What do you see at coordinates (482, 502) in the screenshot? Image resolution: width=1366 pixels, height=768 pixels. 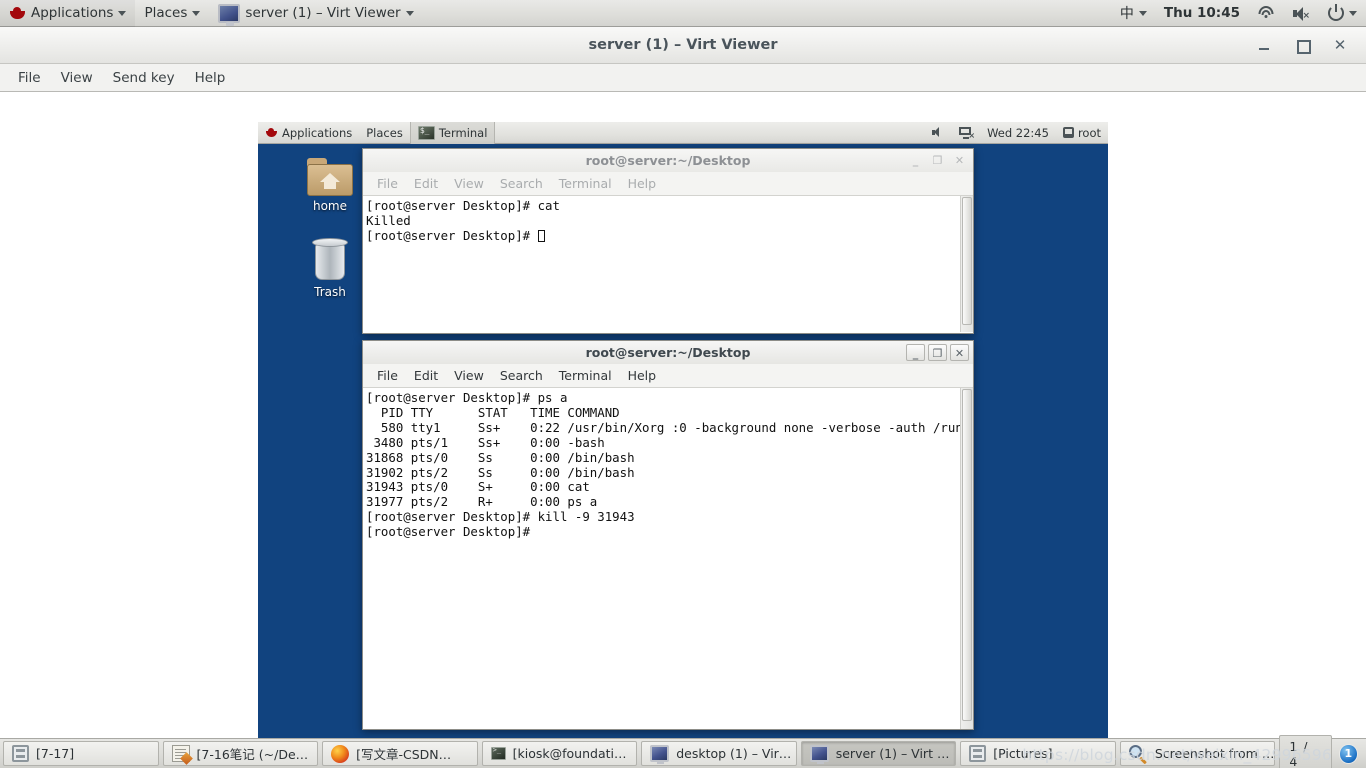 I see `terminal-2-line-8: 31977 pts/2 R+ 0:00 ps a` at bounding box center [482, 502].